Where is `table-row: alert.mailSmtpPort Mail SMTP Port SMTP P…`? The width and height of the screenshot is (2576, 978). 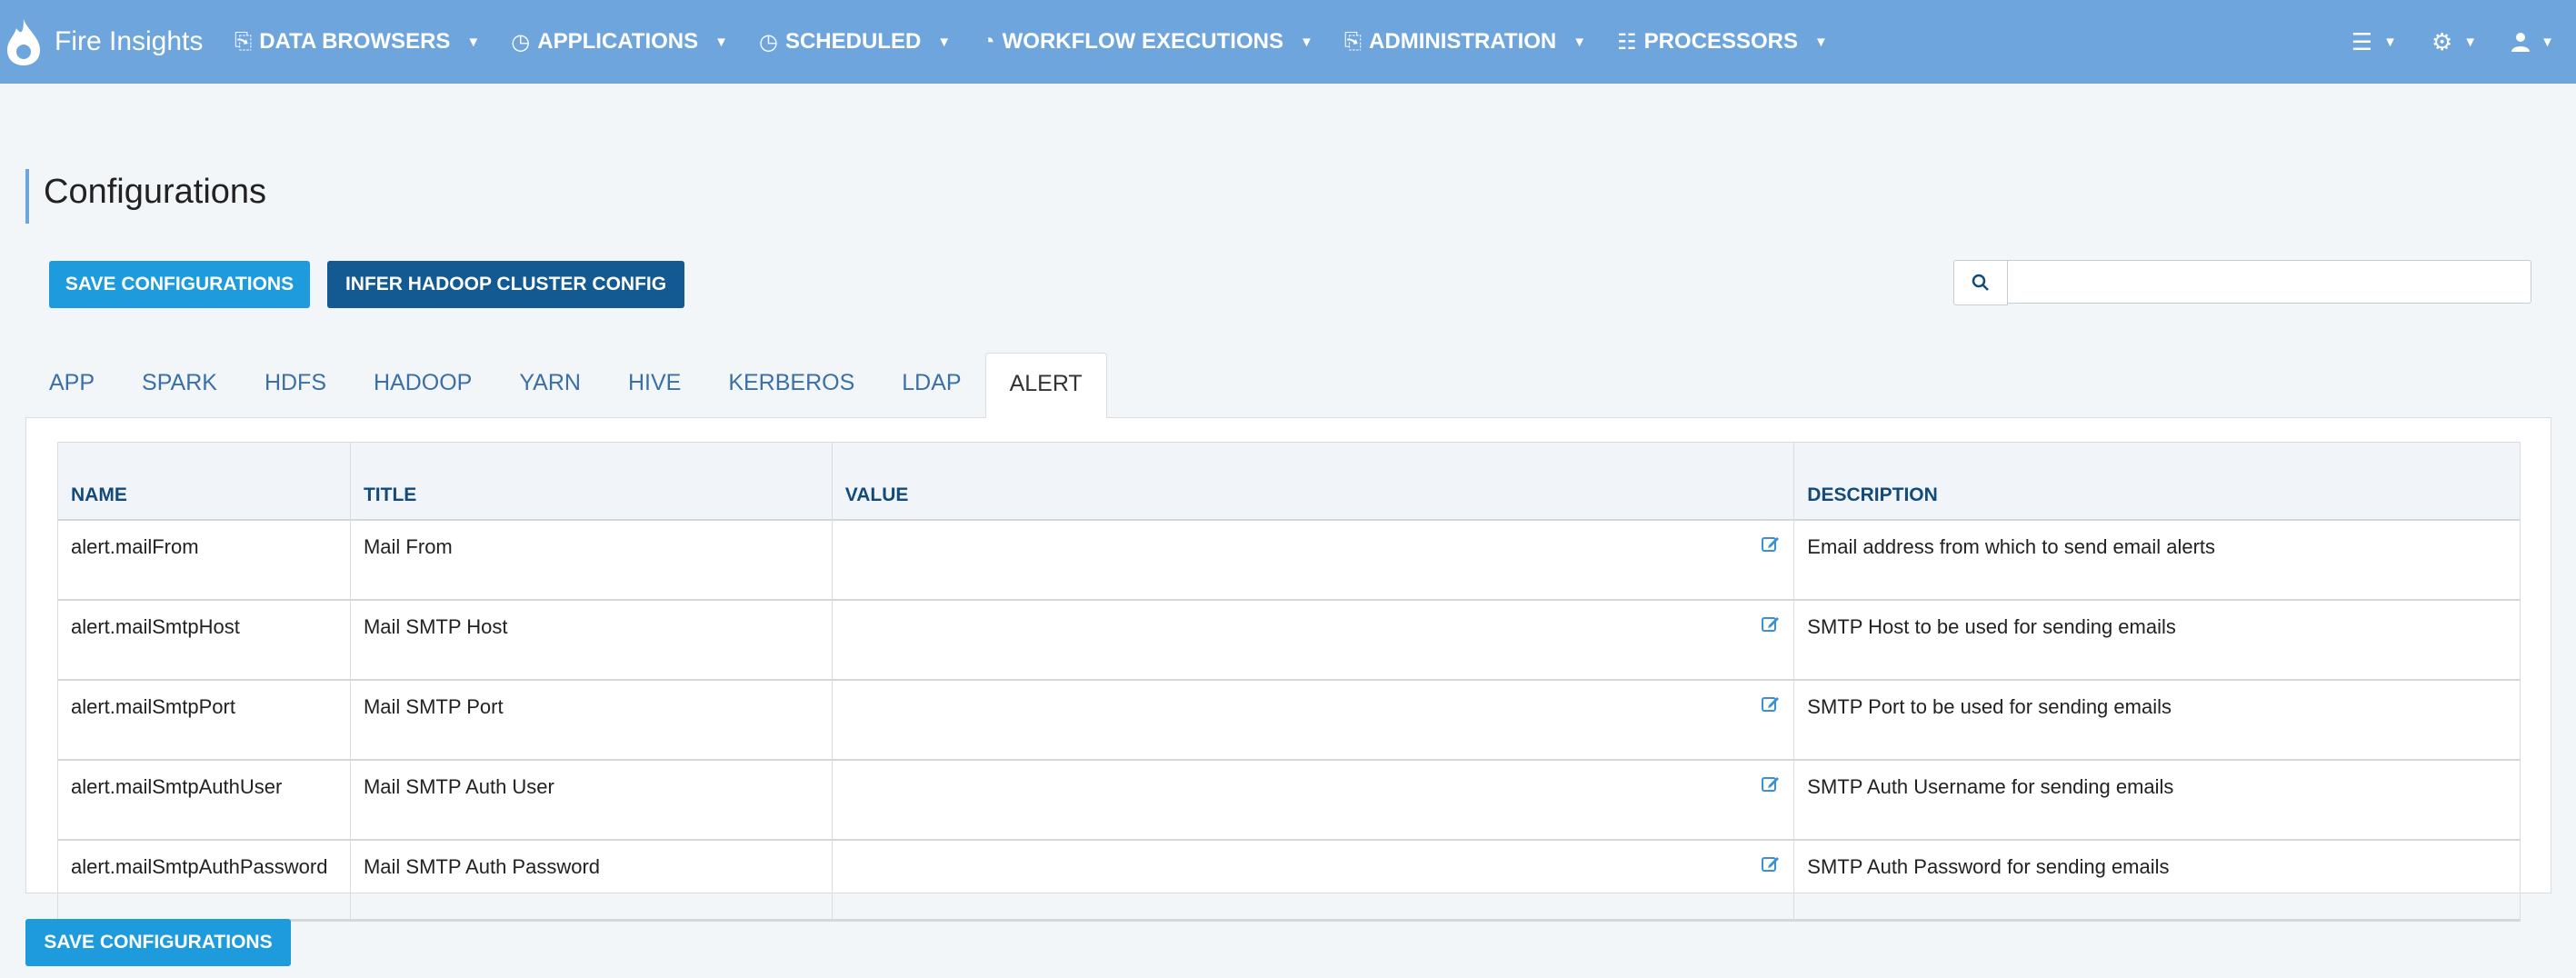 table-row: alert.mailSmtpPort Mail SMTP Port SMTP P… is located at coordinates (1289, 720).